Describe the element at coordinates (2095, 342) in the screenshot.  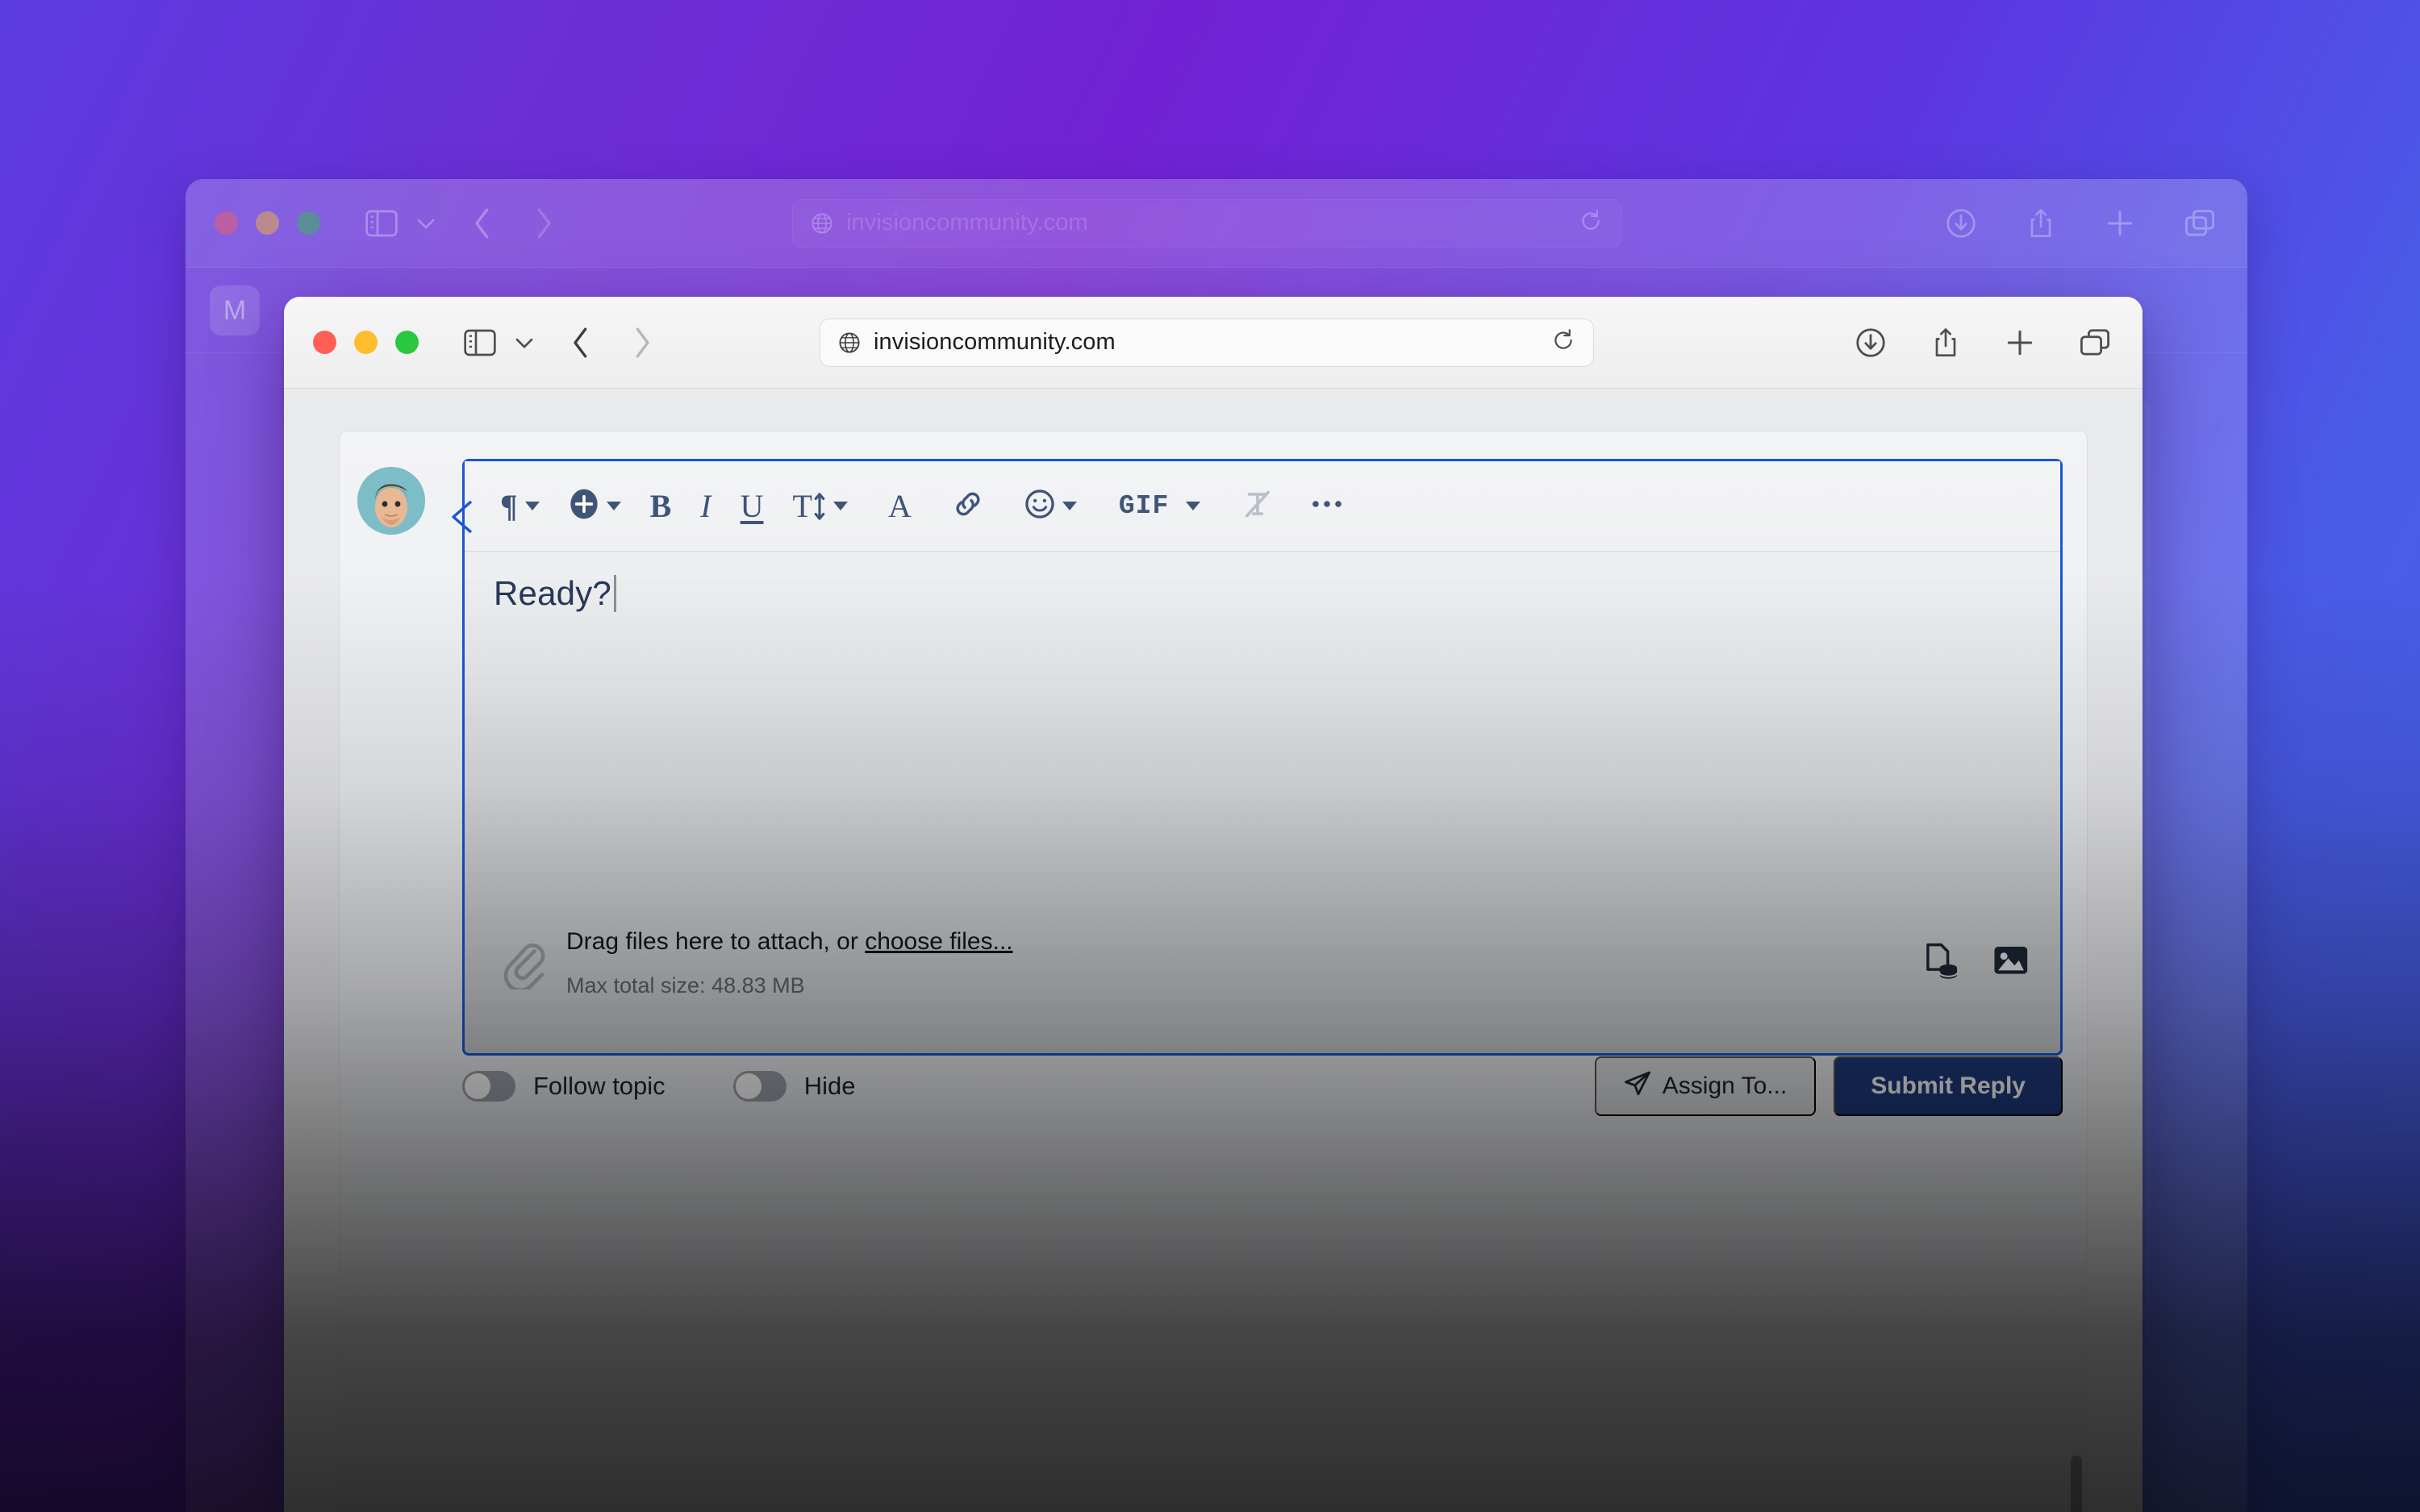
I see `tab-overview-icon` at that location.